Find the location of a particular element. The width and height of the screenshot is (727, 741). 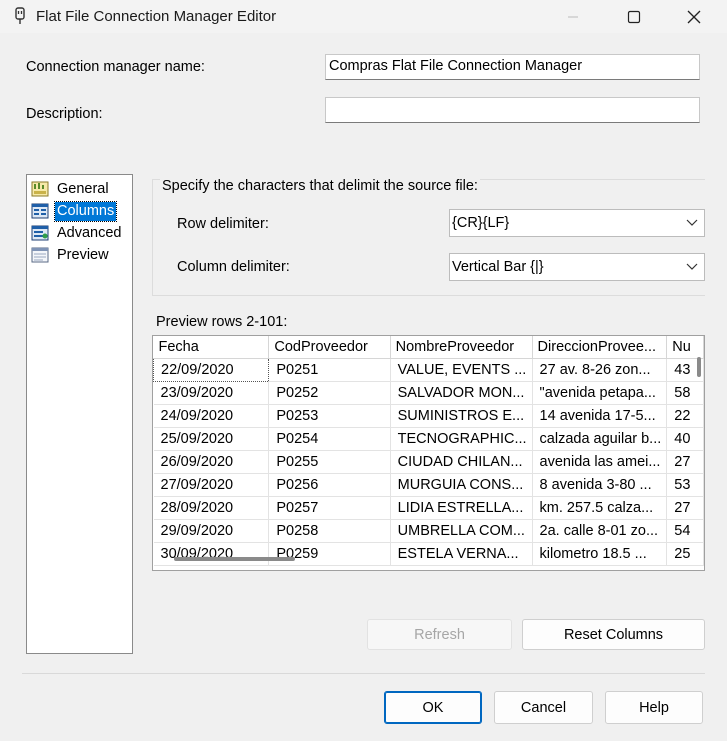

columns-icon is located at coordinates (40, 211).